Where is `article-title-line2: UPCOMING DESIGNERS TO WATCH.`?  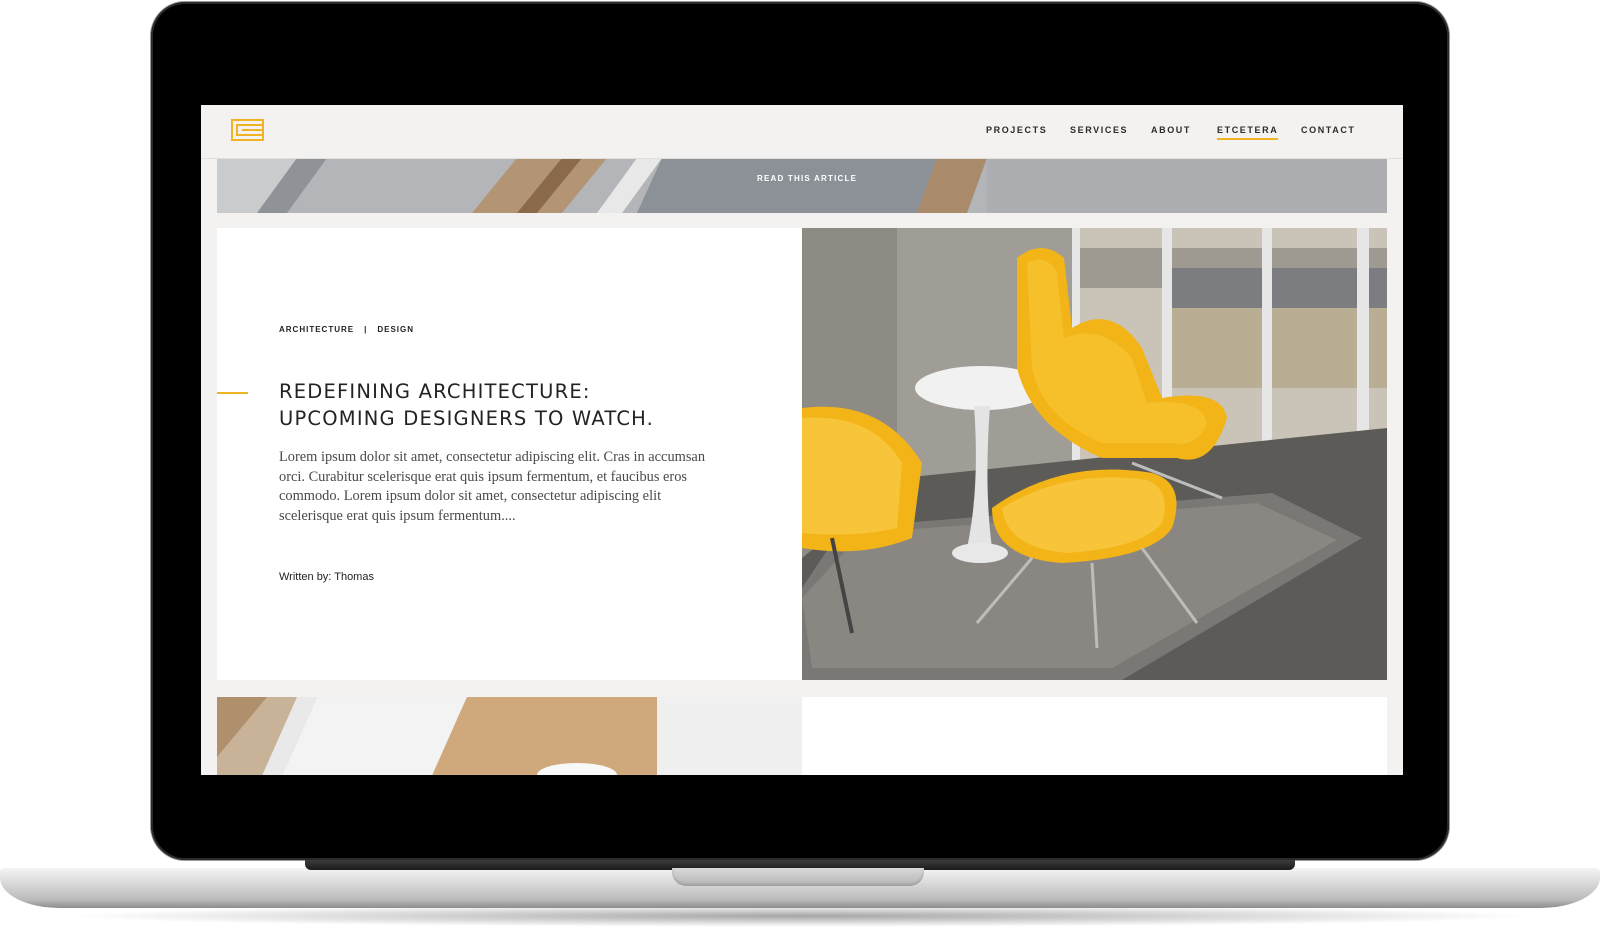
article-title-line2: UPCOMING DESIGNERS TO WATCH. is located at coordinates (467, 418).